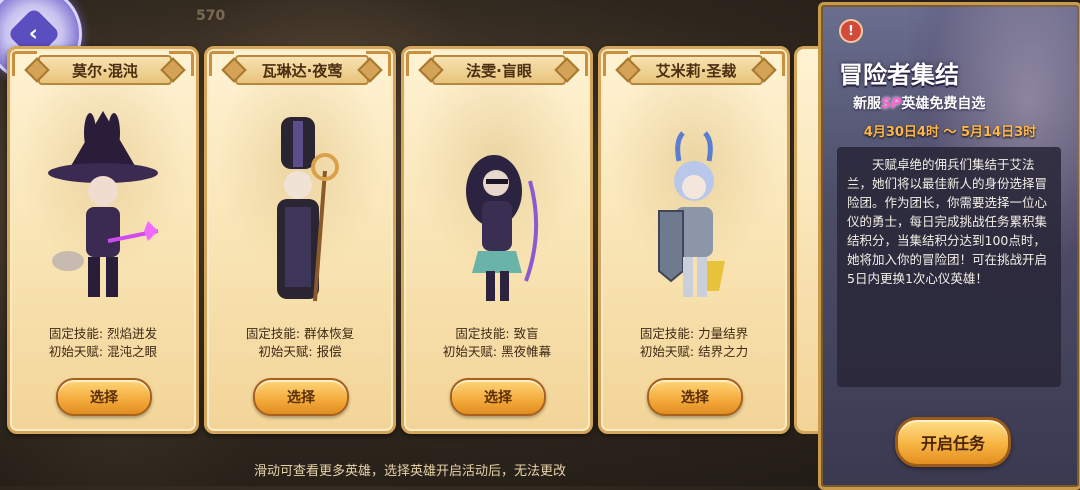 This screenshot has width=1080, height=490. Describe the element at coordinates (953, 442) in the screenshot. I see `start-mission-button: 开启任务` at that location.